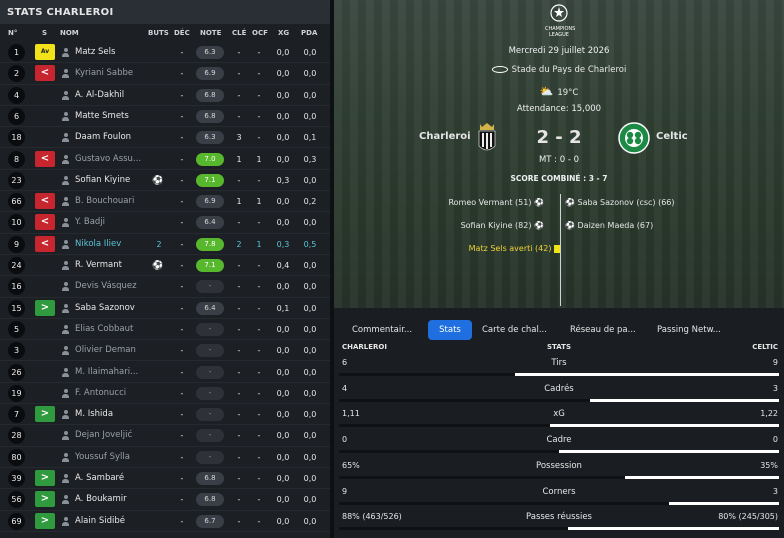  I want to click on table-row: 9 < Nikola Iliev 2-2 1 0,3 0,5 7.8, so click(165, 244).